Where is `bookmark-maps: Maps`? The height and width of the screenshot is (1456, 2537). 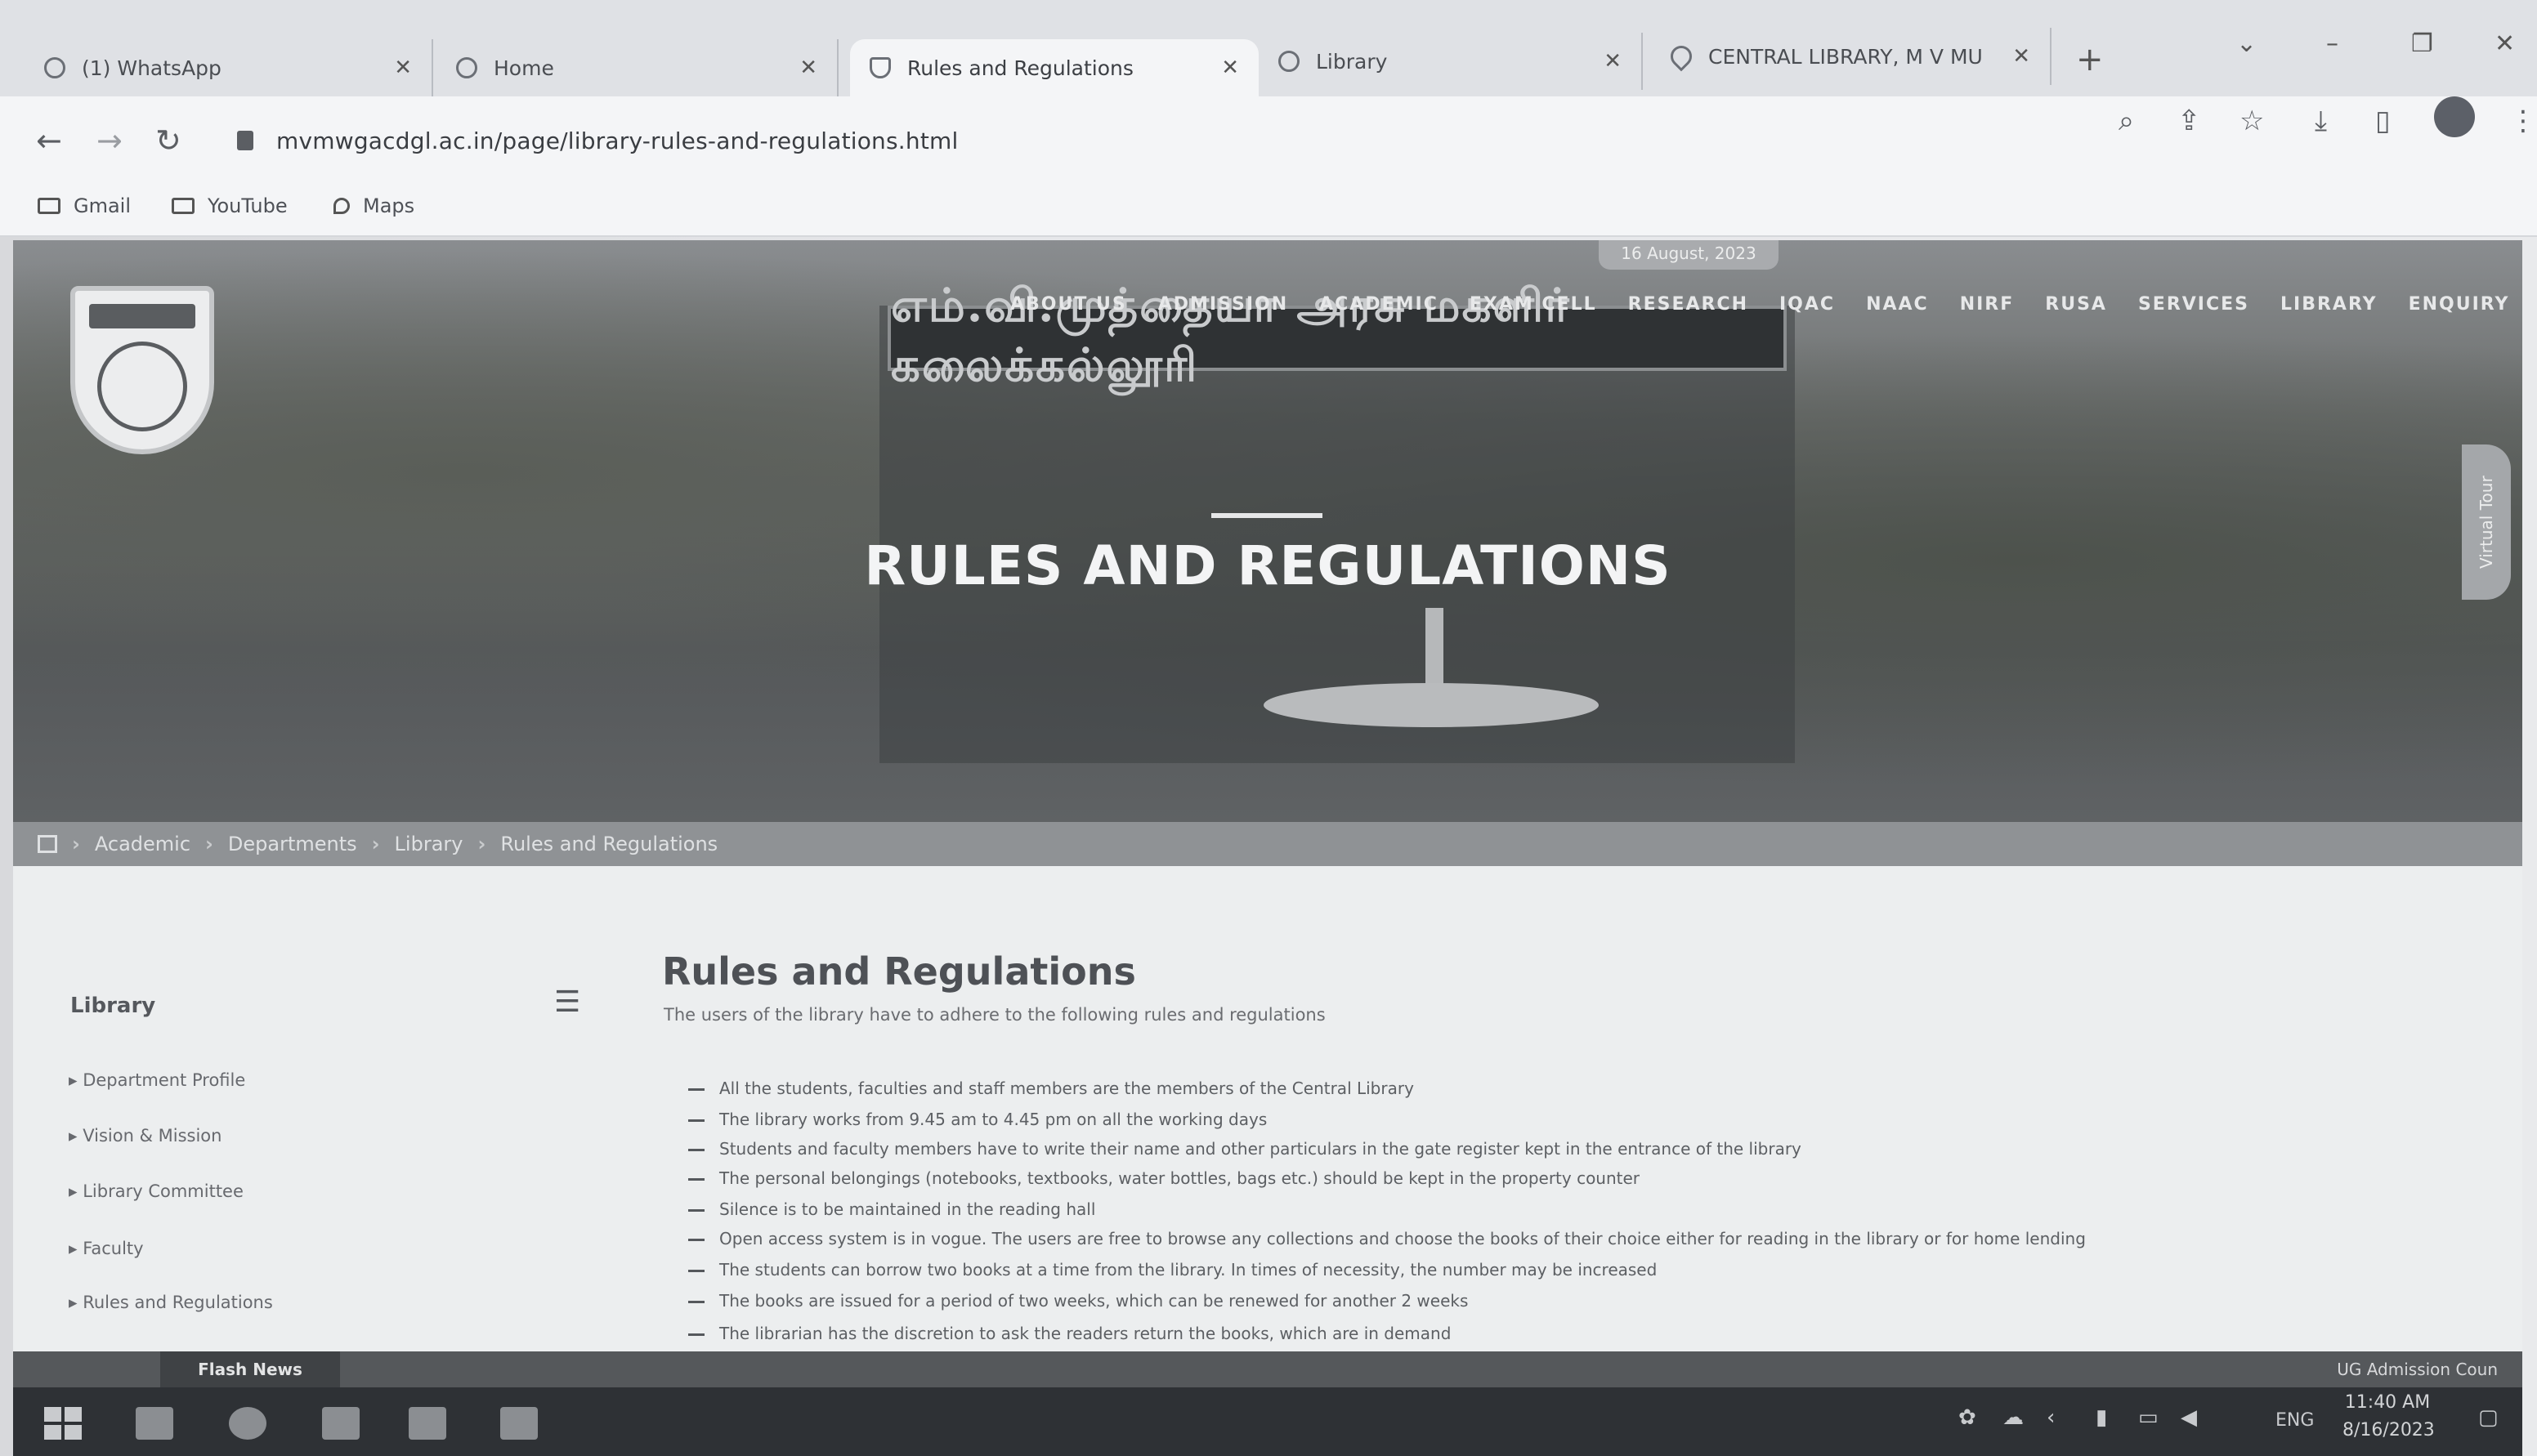 bookmark-maps: Maps is located at coordinates (373, 205).